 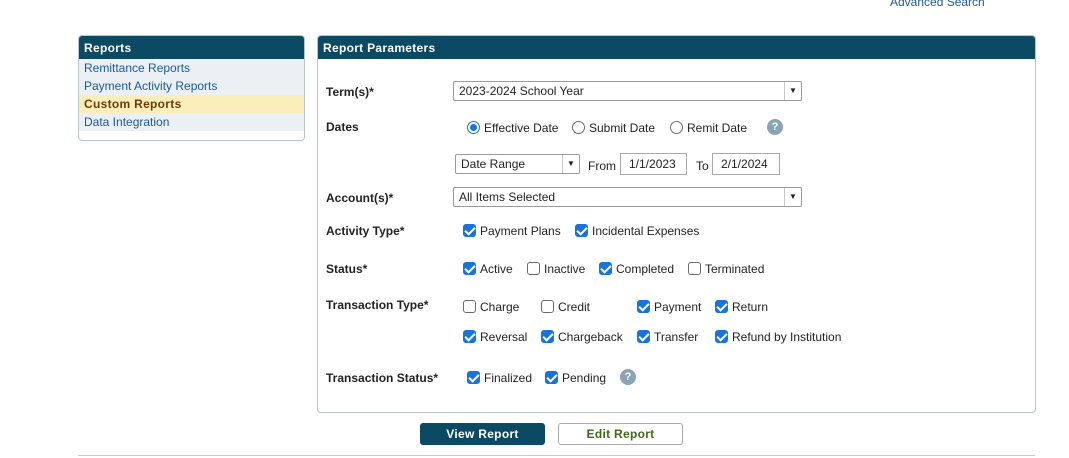 I want to click on accounts-select-value: All Items Selected, so click(x=507, y=197).